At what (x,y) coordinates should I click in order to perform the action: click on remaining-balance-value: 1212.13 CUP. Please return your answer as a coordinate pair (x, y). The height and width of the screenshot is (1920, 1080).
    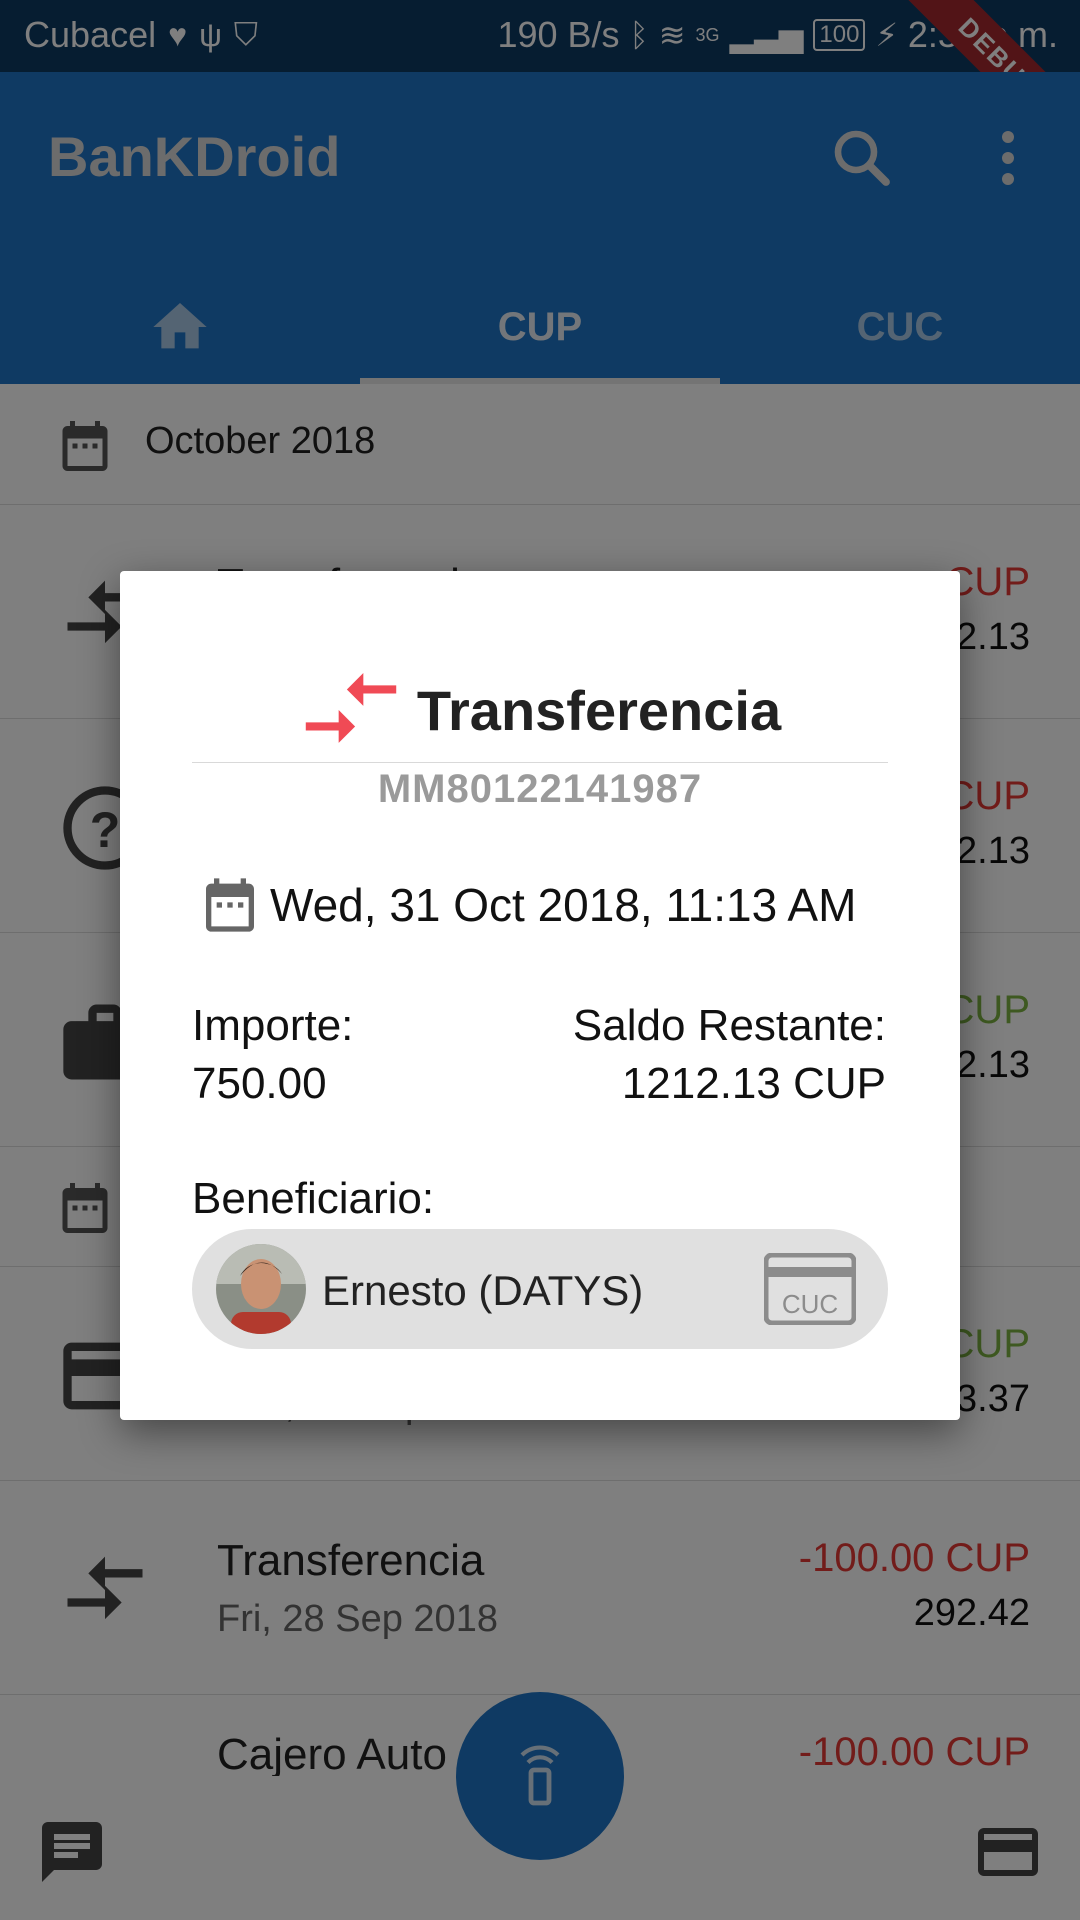
    Looking at the image, I should click on (753, 1083).